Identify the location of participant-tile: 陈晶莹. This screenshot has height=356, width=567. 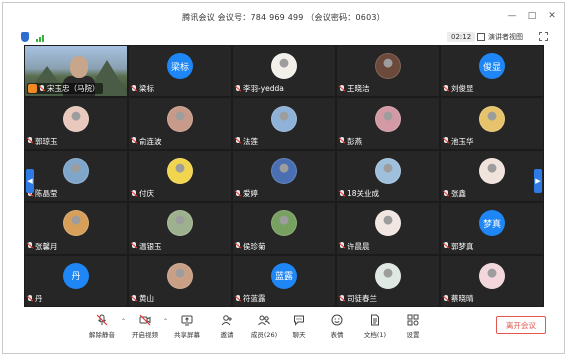
(76, 176).